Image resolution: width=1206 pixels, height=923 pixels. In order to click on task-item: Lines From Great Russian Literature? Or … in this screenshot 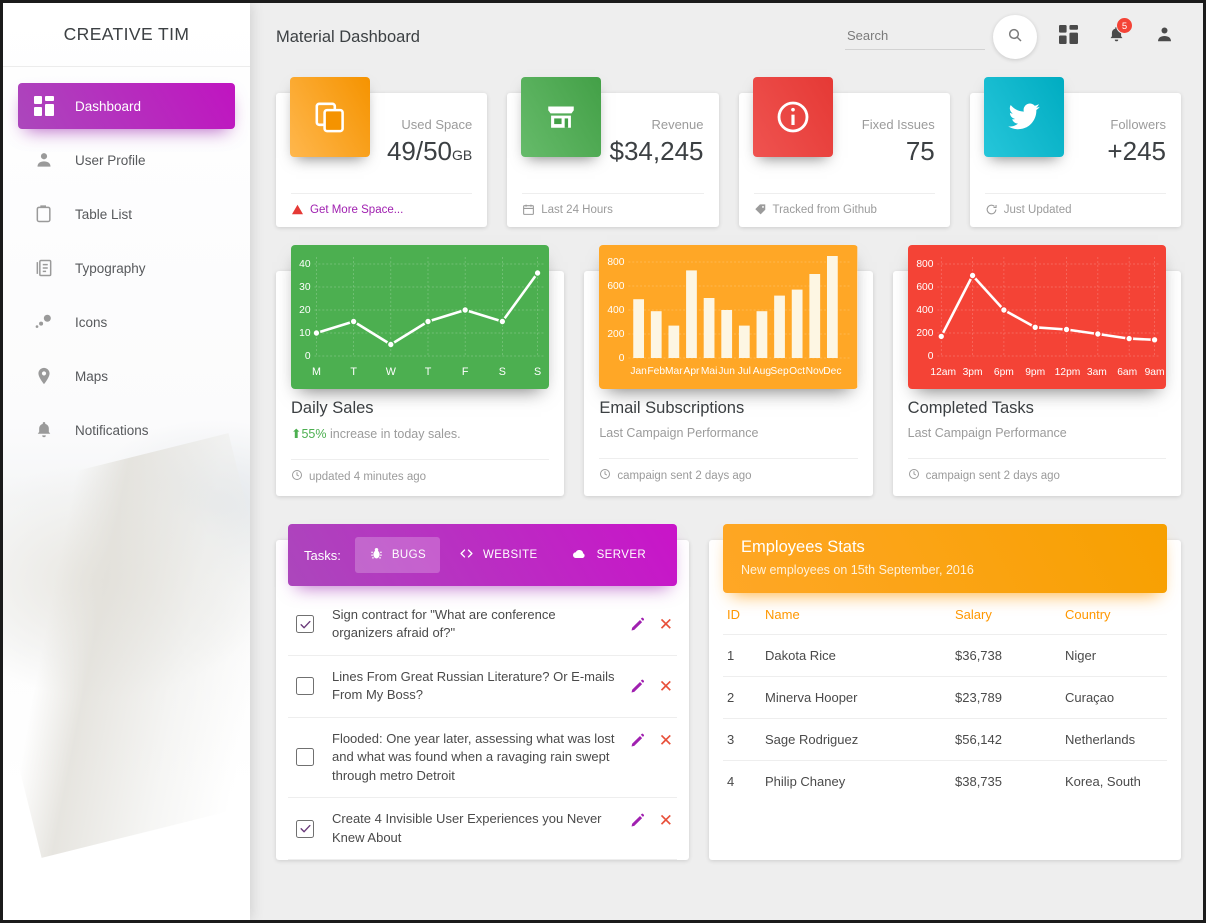, I will do `click(482, 687)`.